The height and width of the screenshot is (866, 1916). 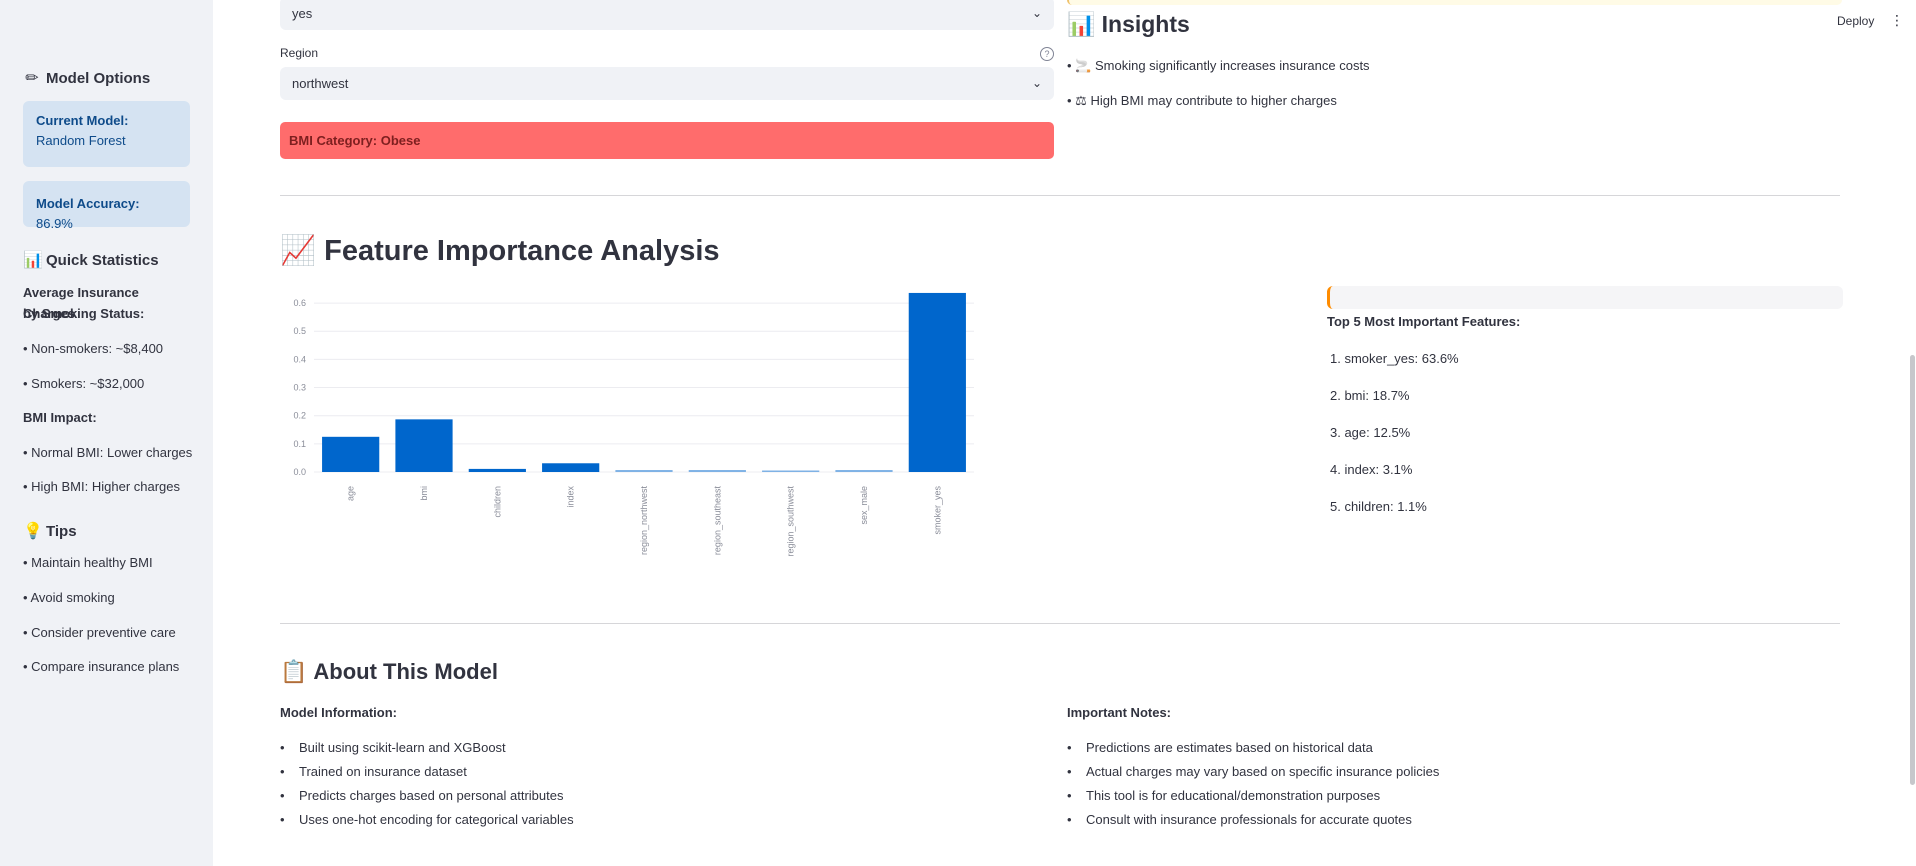 I want to click on about-heading: 📋 About This Model, so click(x=389, y=672).